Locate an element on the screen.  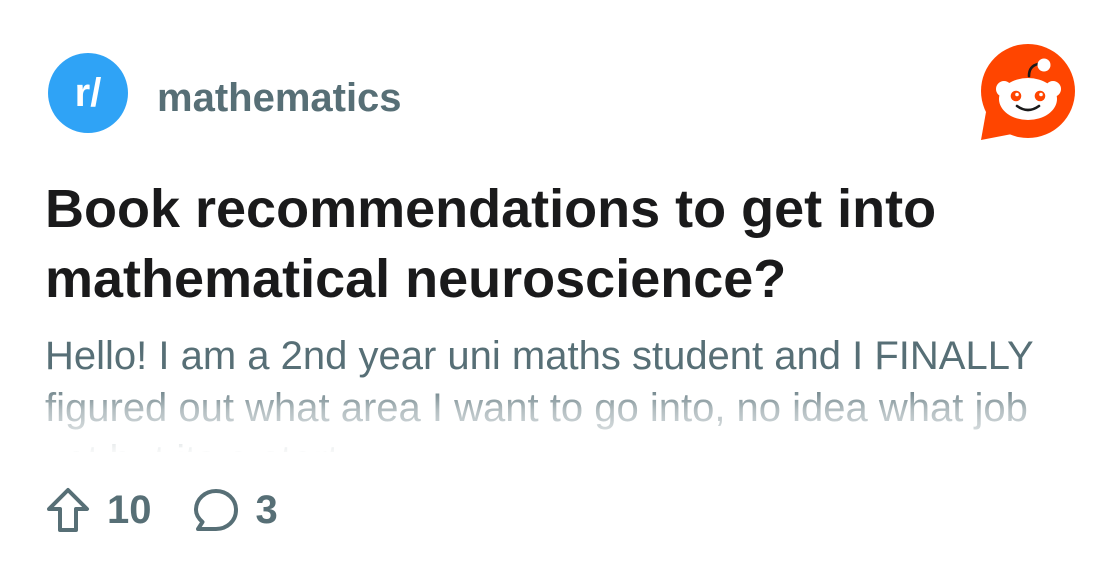
comments-button: 3 is located at coordinates (235, 510).